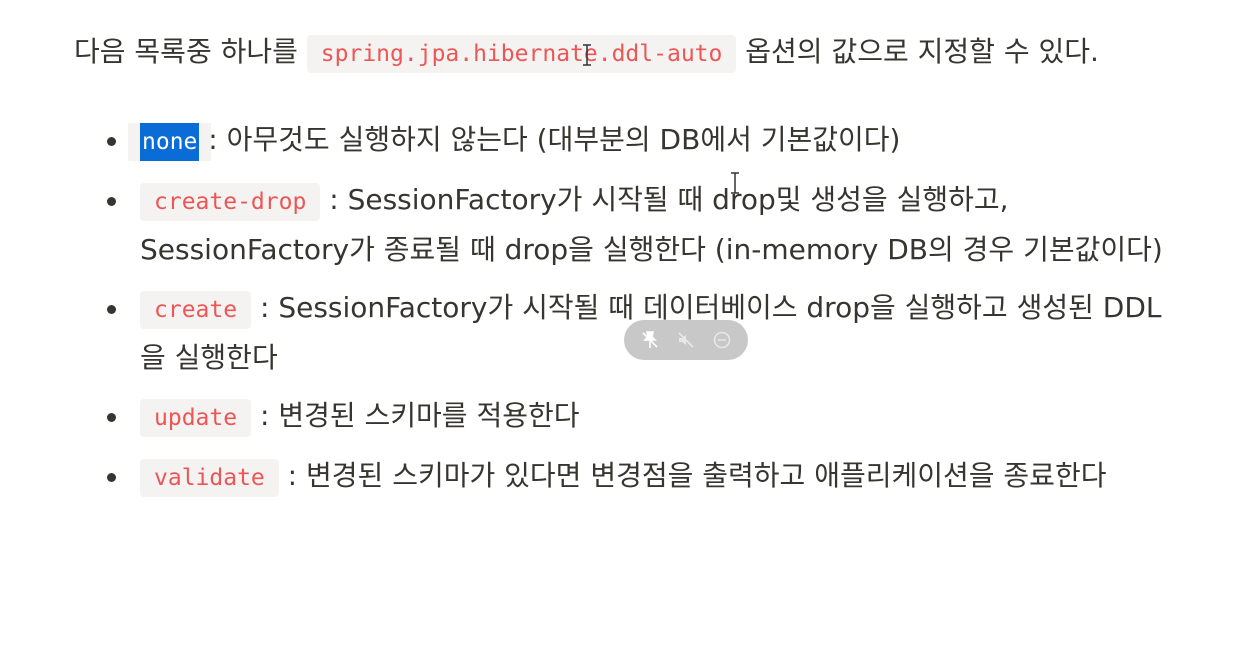  What do you see at coordinates (650, 340) in the screenshot?
I see `unpin-icon` at bounding box center [650, 340].